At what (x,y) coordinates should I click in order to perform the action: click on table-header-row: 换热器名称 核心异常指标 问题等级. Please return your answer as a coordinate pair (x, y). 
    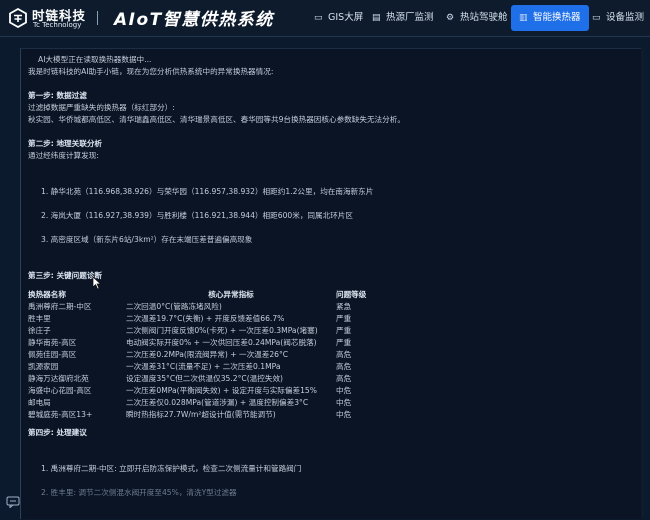
    Looking at the image, I should click on (212, 294).